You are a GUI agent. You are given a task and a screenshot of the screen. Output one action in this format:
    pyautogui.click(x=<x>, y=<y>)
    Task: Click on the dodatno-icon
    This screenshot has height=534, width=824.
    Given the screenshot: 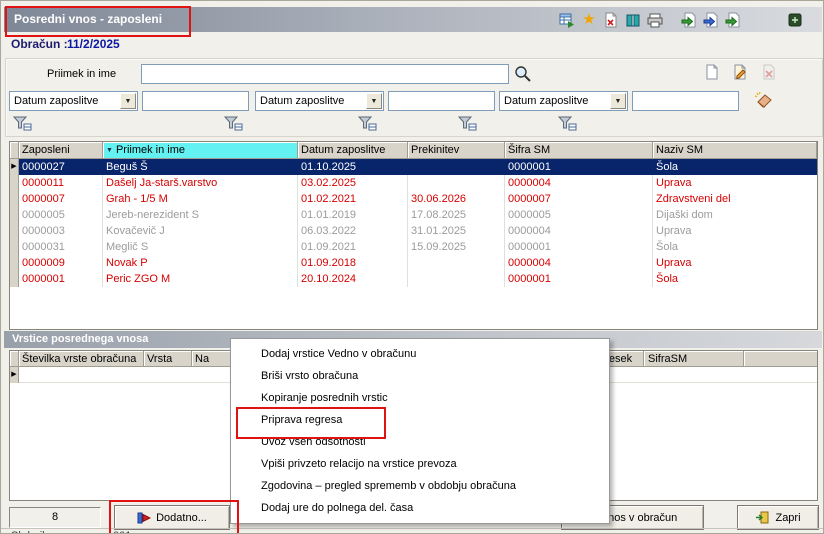 What is the action you would take?
    pyautogui.click(x=144, y=518)
    